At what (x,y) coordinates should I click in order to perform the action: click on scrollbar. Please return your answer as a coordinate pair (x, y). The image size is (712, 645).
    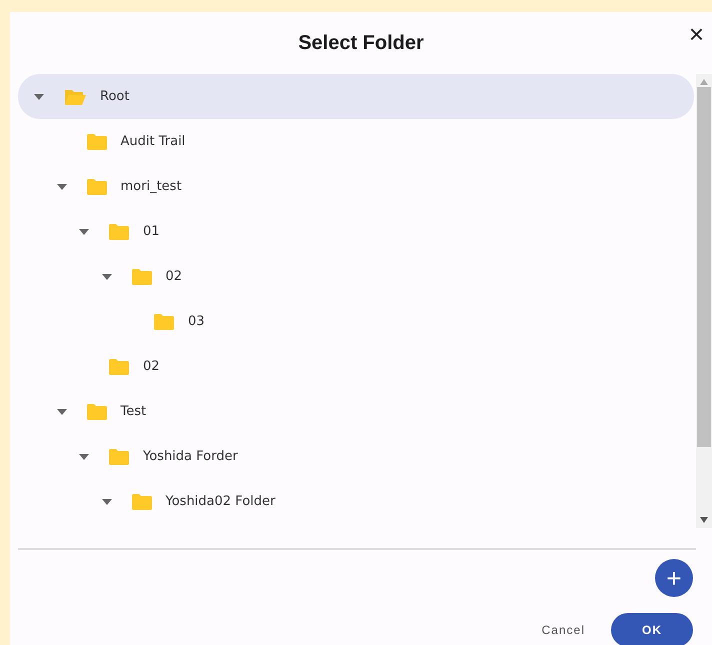
    Looking at the image, I should click on (704, 301).